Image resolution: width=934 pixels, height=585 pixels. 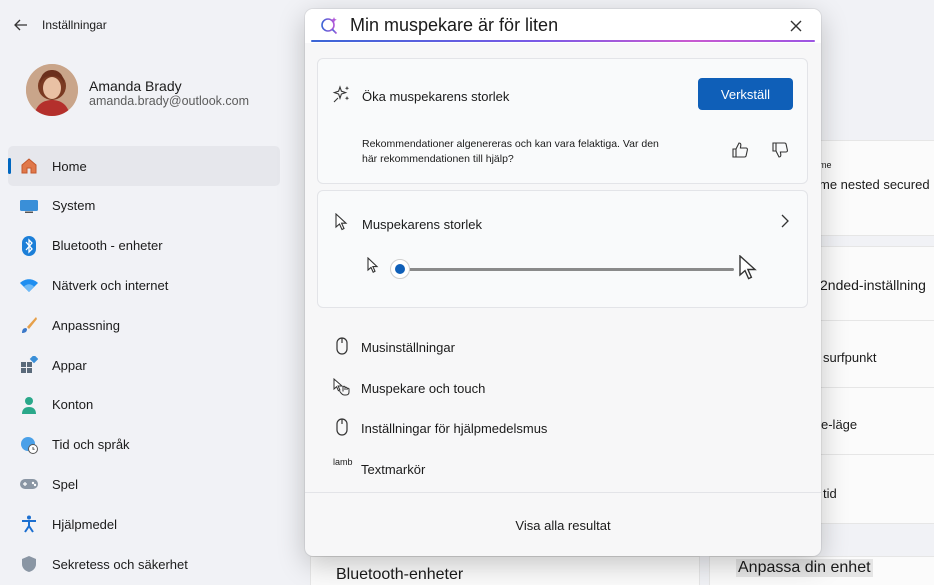 I want to click on search-underline, so click(x=563, y=41).